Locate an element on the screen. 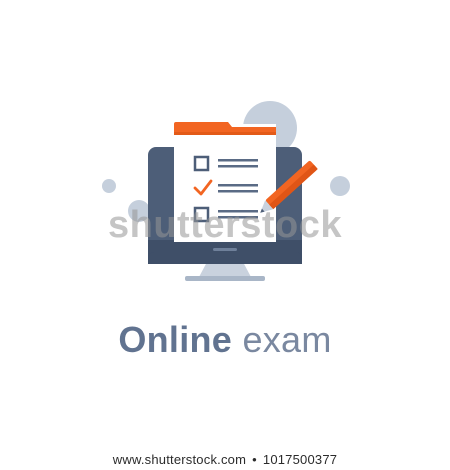 The image size is (450, 470). footer: www.shutterstock.com • 1017500377 is located at coordinates (225, 459).